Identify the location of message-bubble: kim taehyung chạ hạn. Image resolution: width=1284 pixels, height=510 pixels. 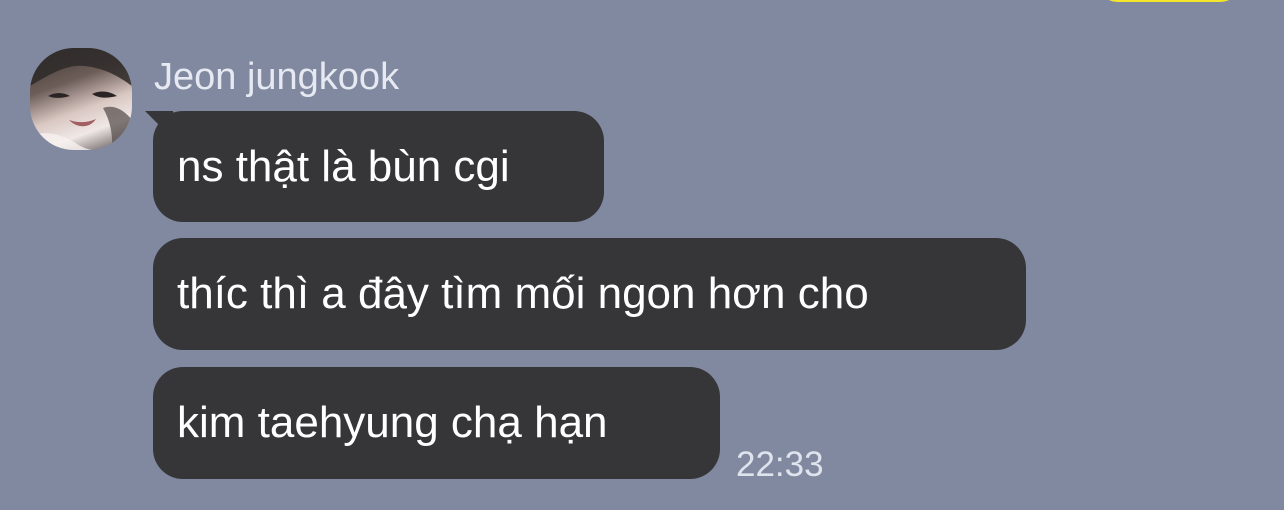
(436, 423).